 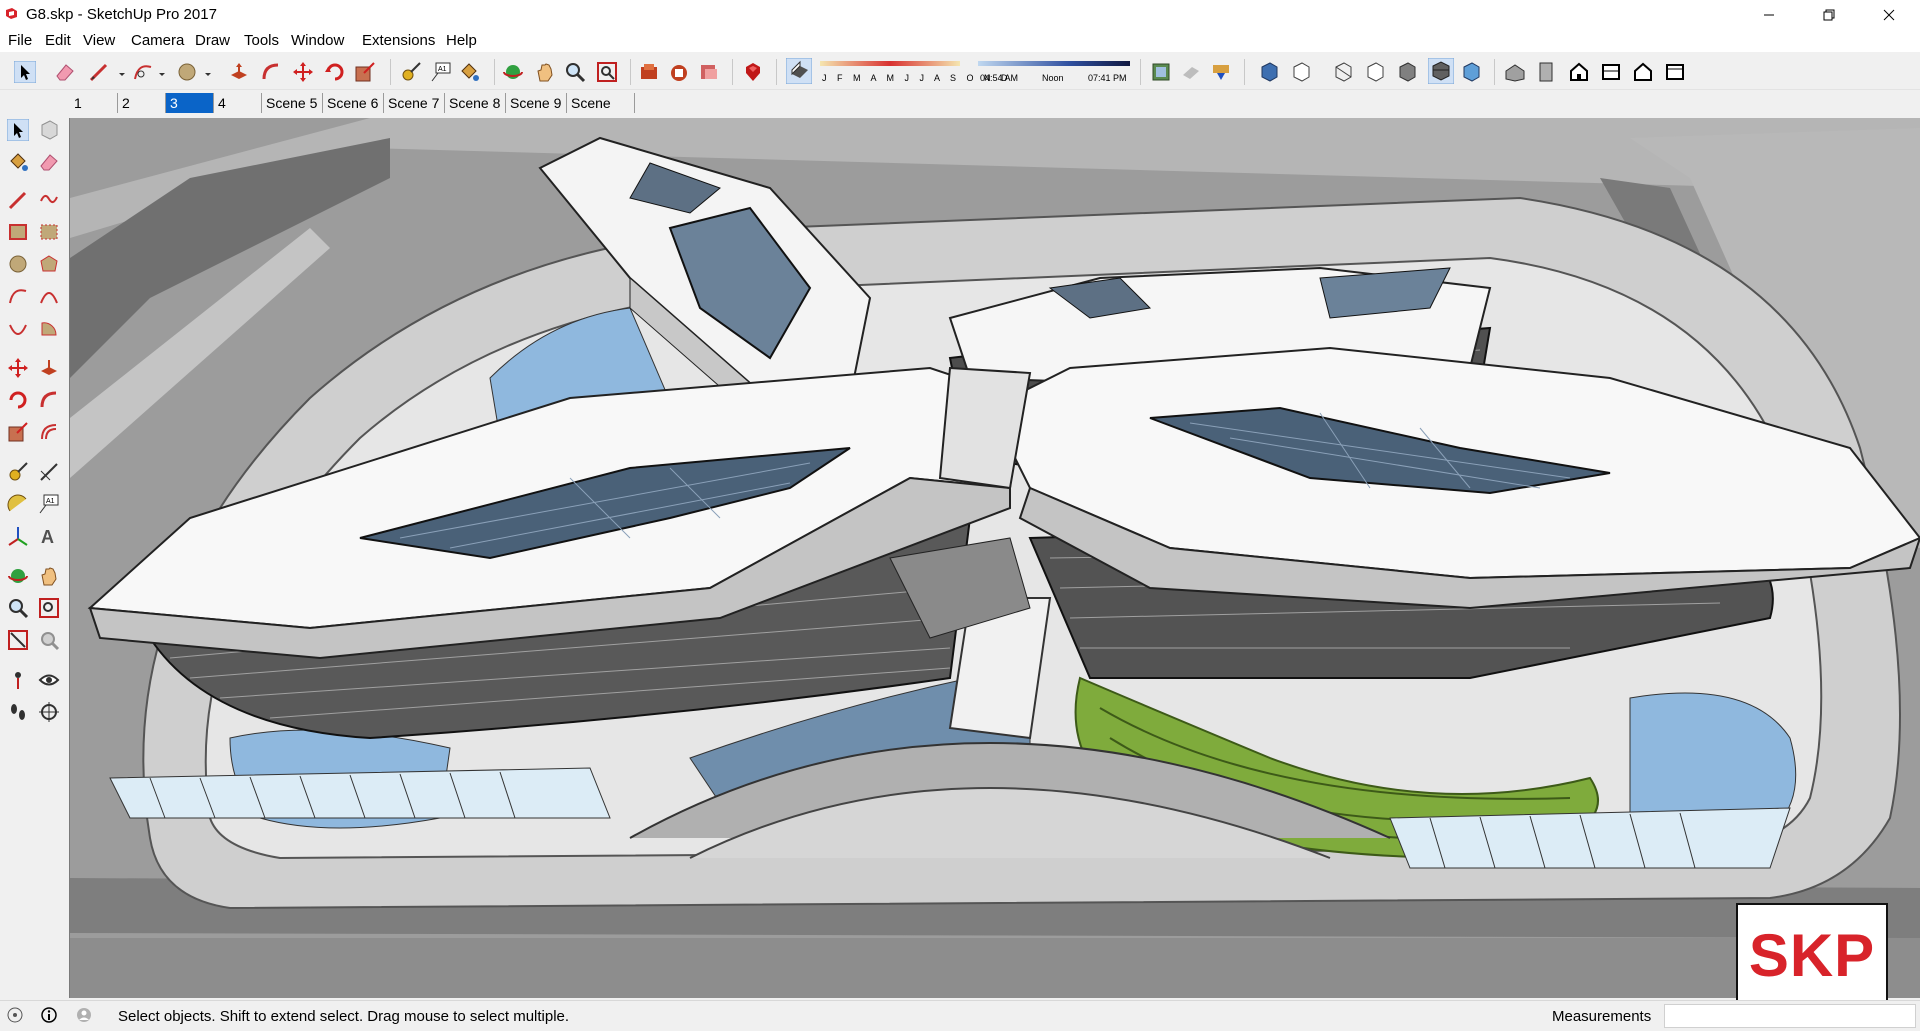 What do you see at coordinates (1829, 15) in the screenshot?
I see `restore-button` at bounding box center [1829, 15].